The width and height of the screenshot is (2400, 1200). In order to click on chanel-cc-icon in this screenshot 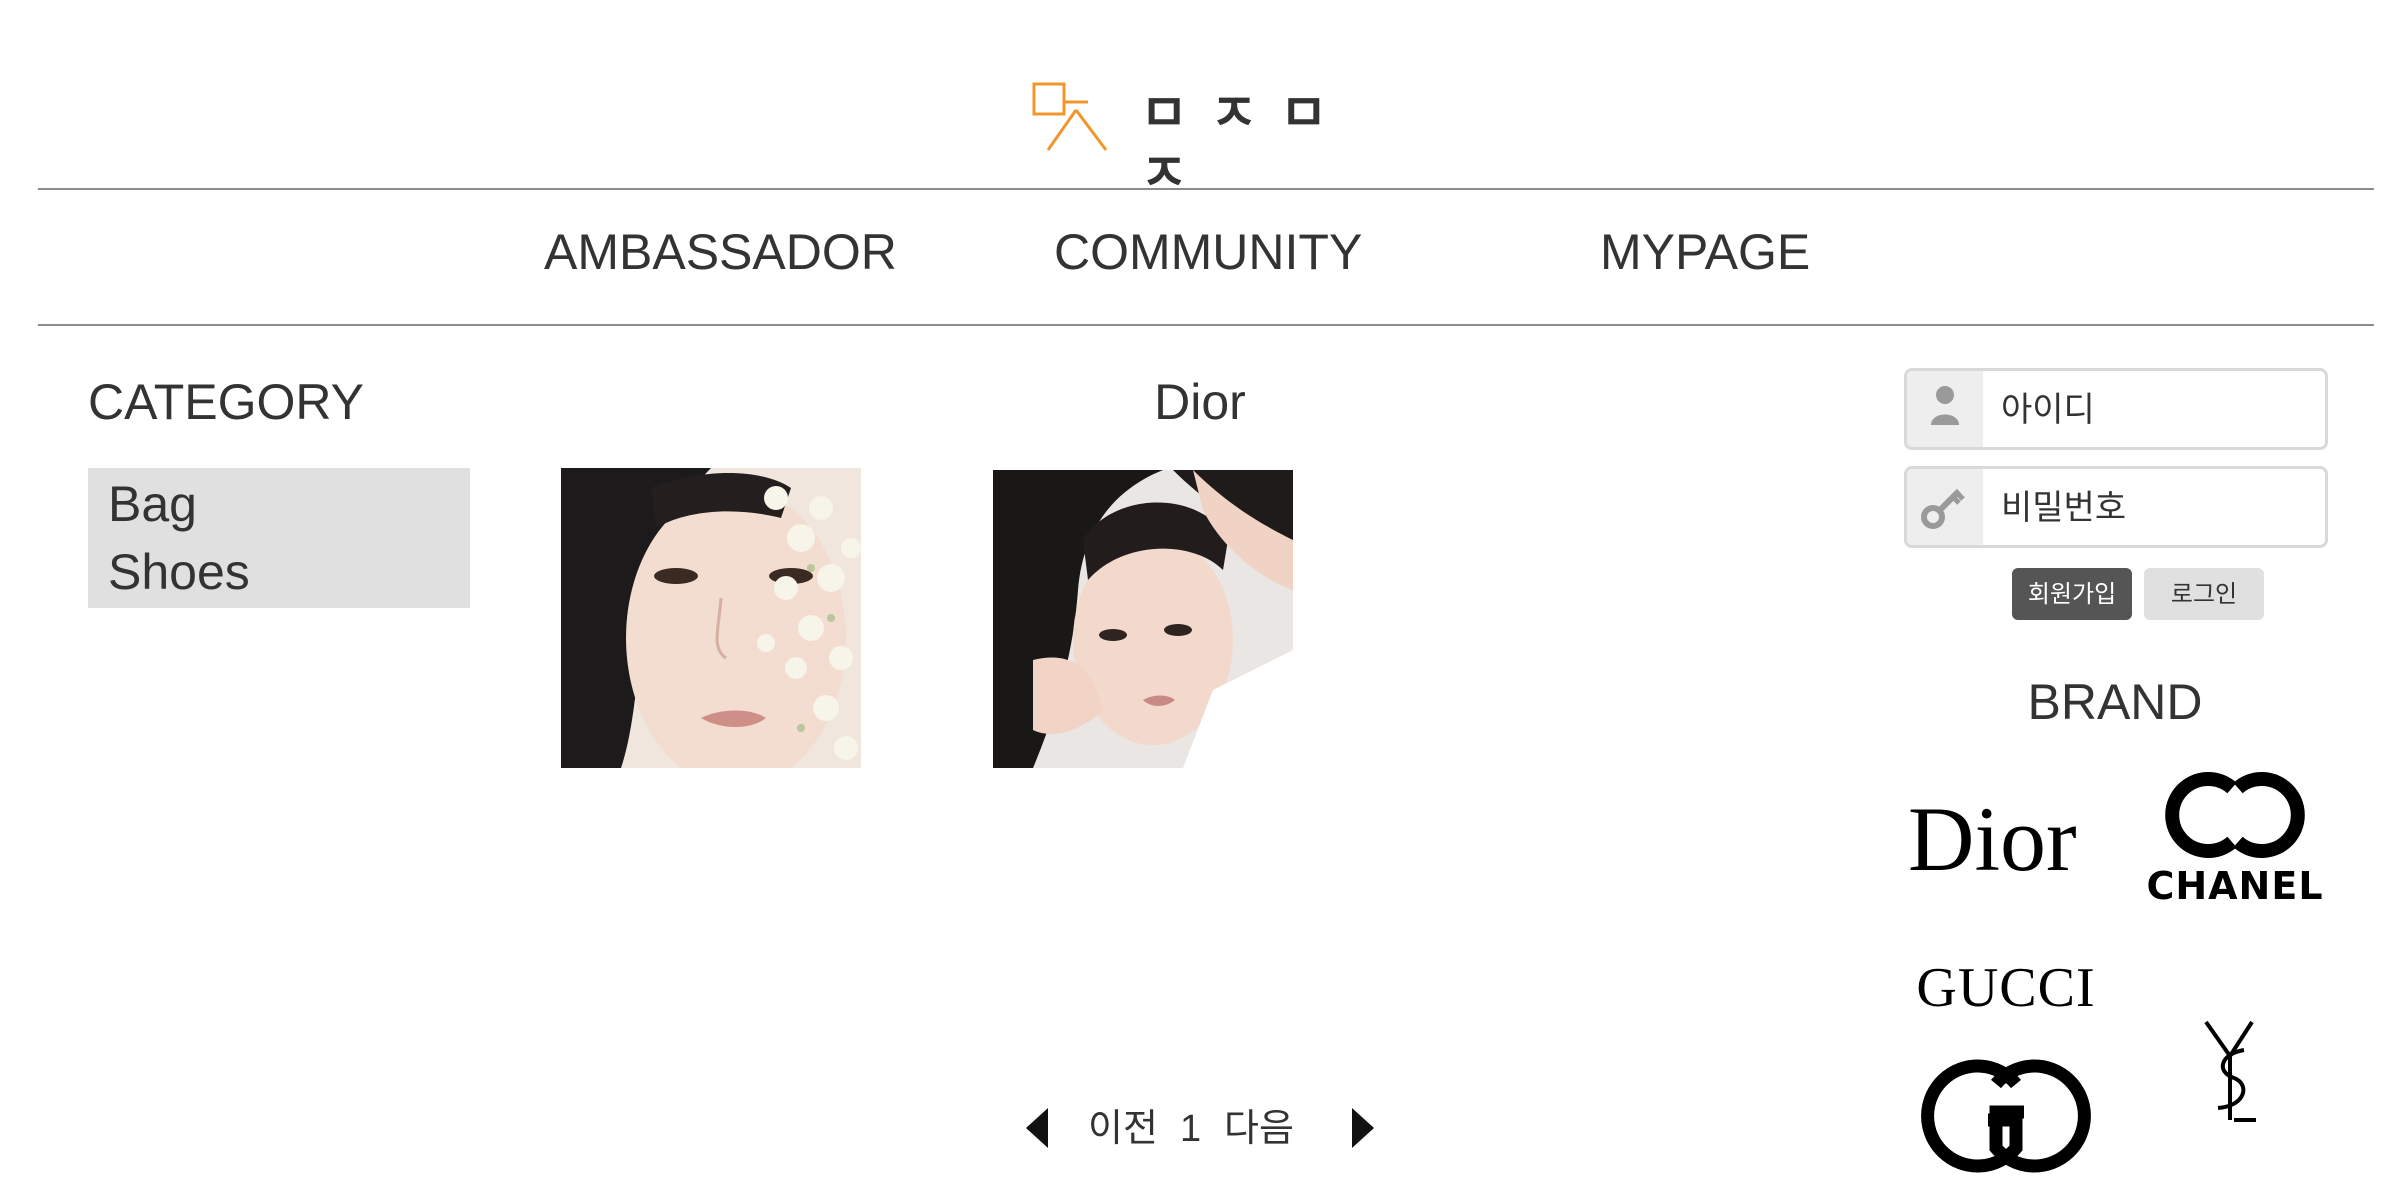, I will do `click(2235, 815)`.